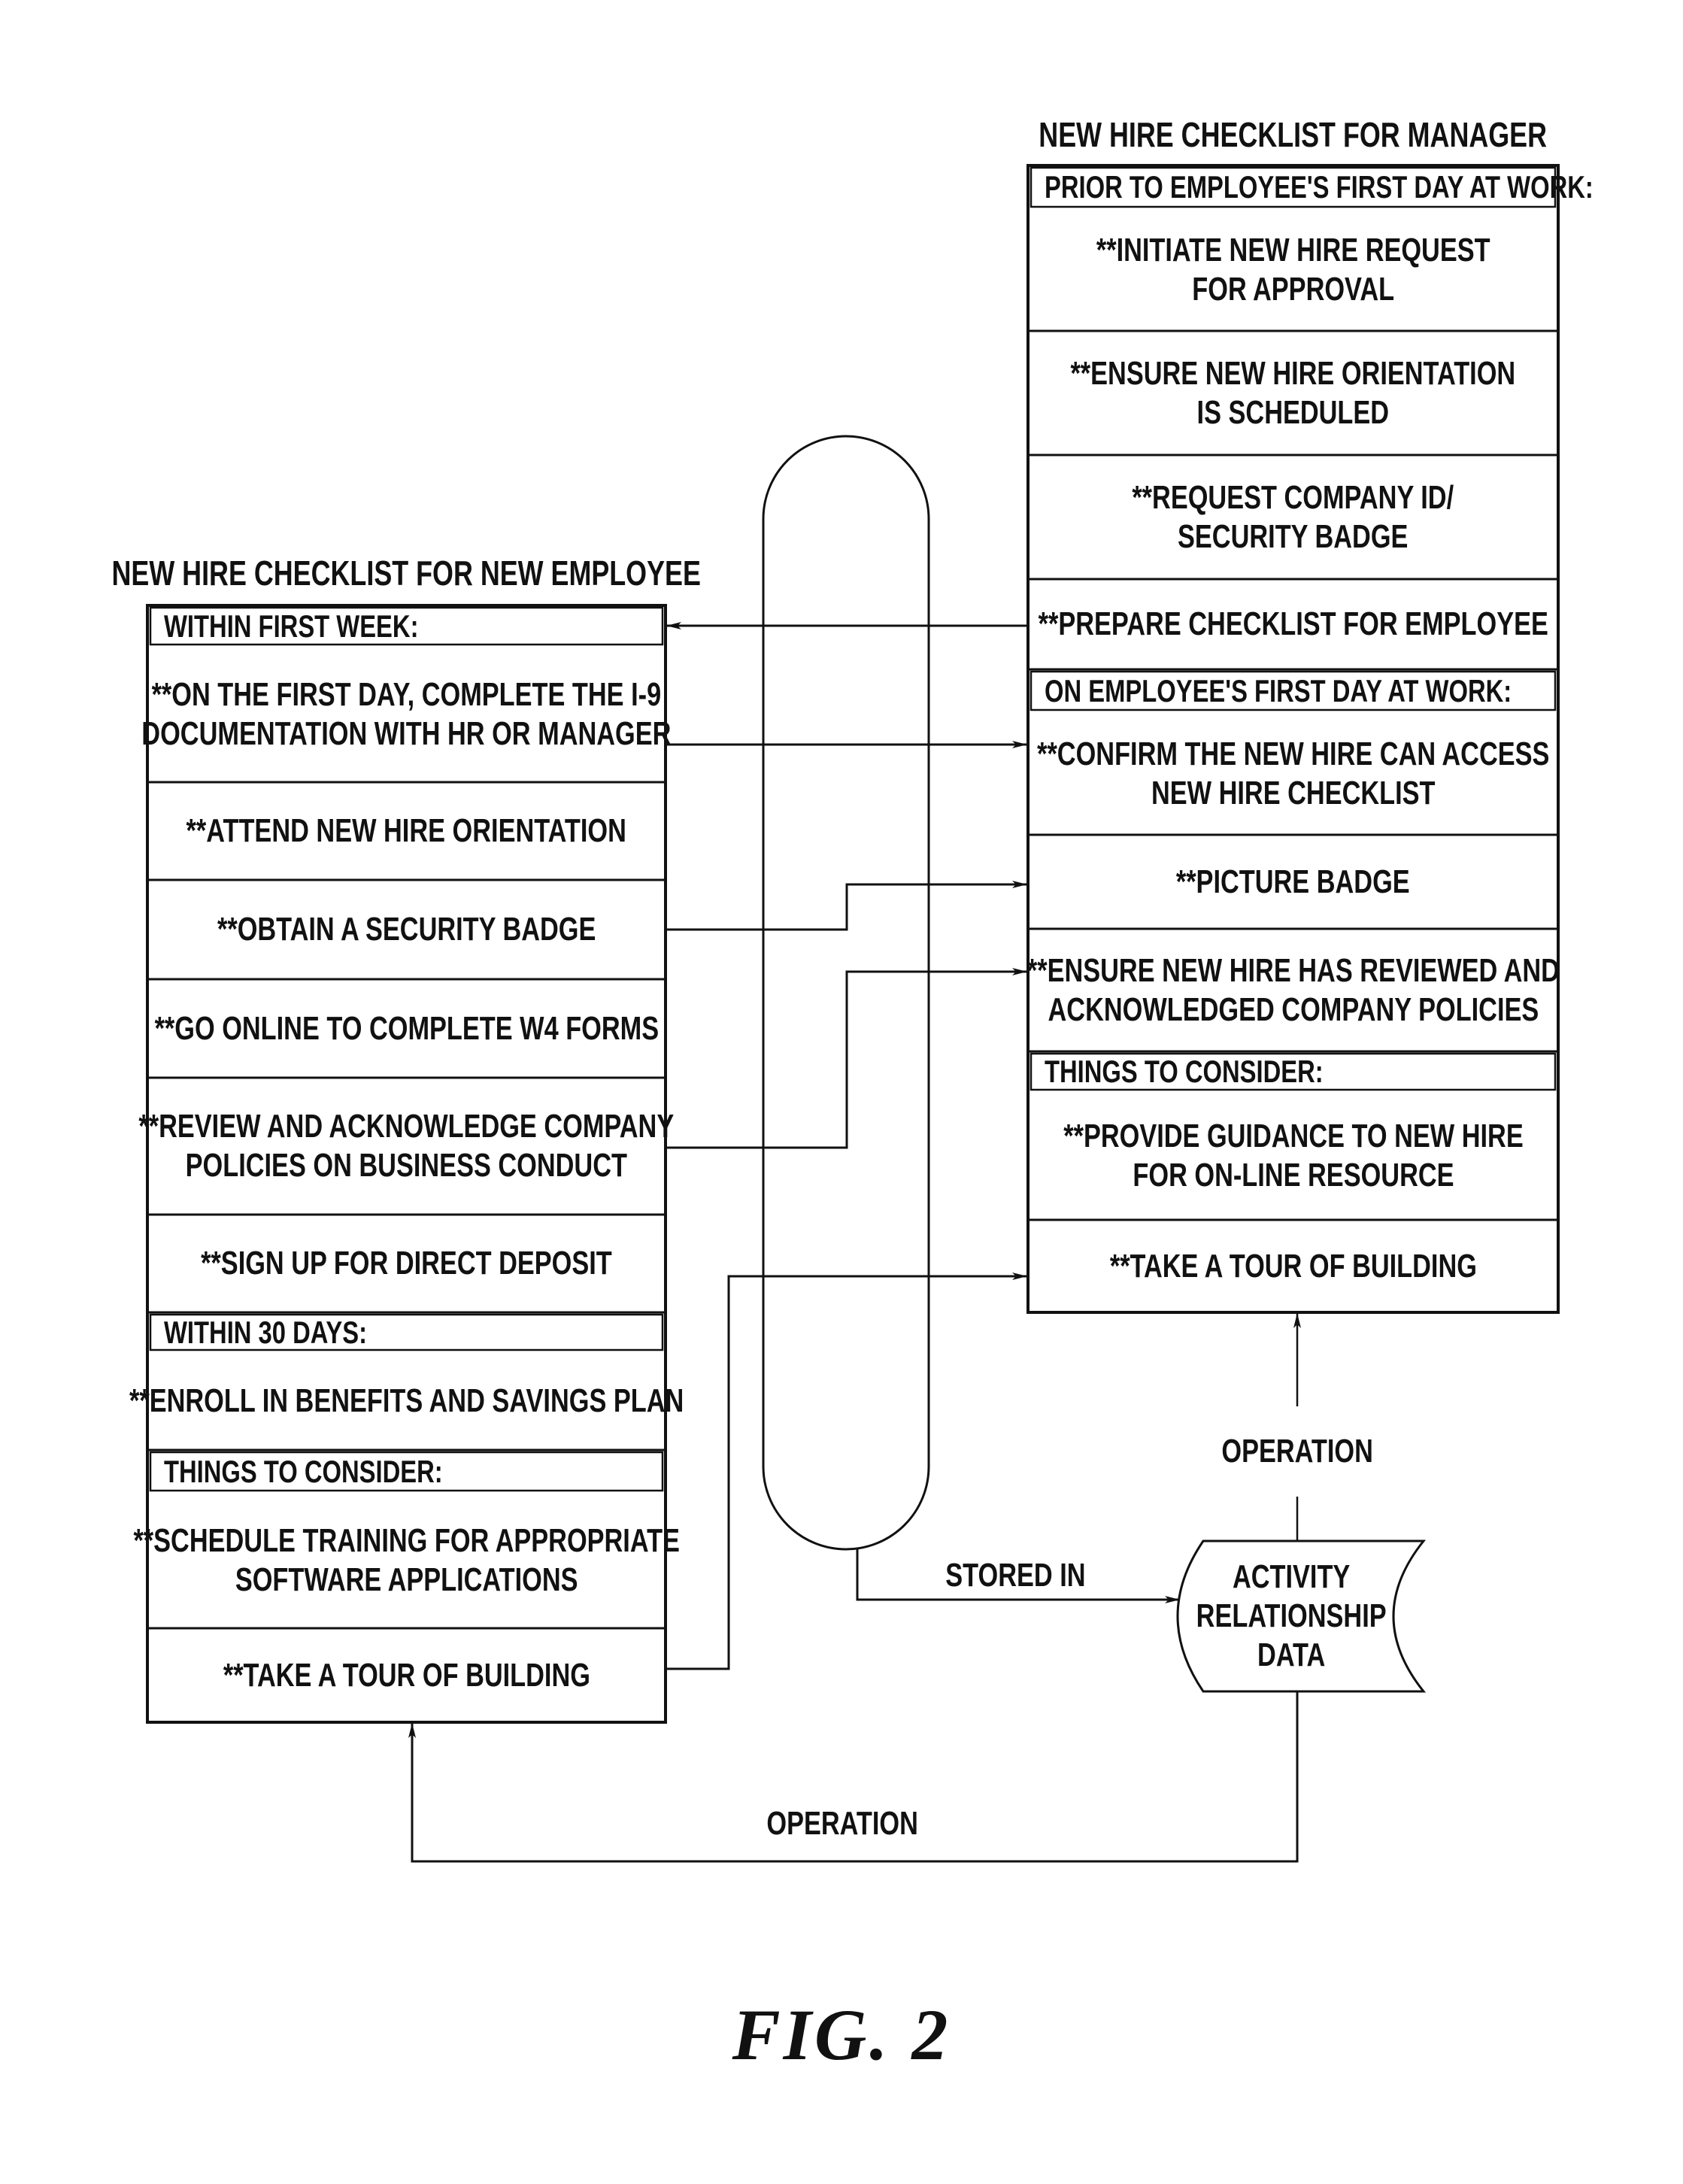  Describe the element at coordinates (406, 1165) in the screenshot. I see `text-line: POLICIES ON BUSINESS CONDUCT` at that location.